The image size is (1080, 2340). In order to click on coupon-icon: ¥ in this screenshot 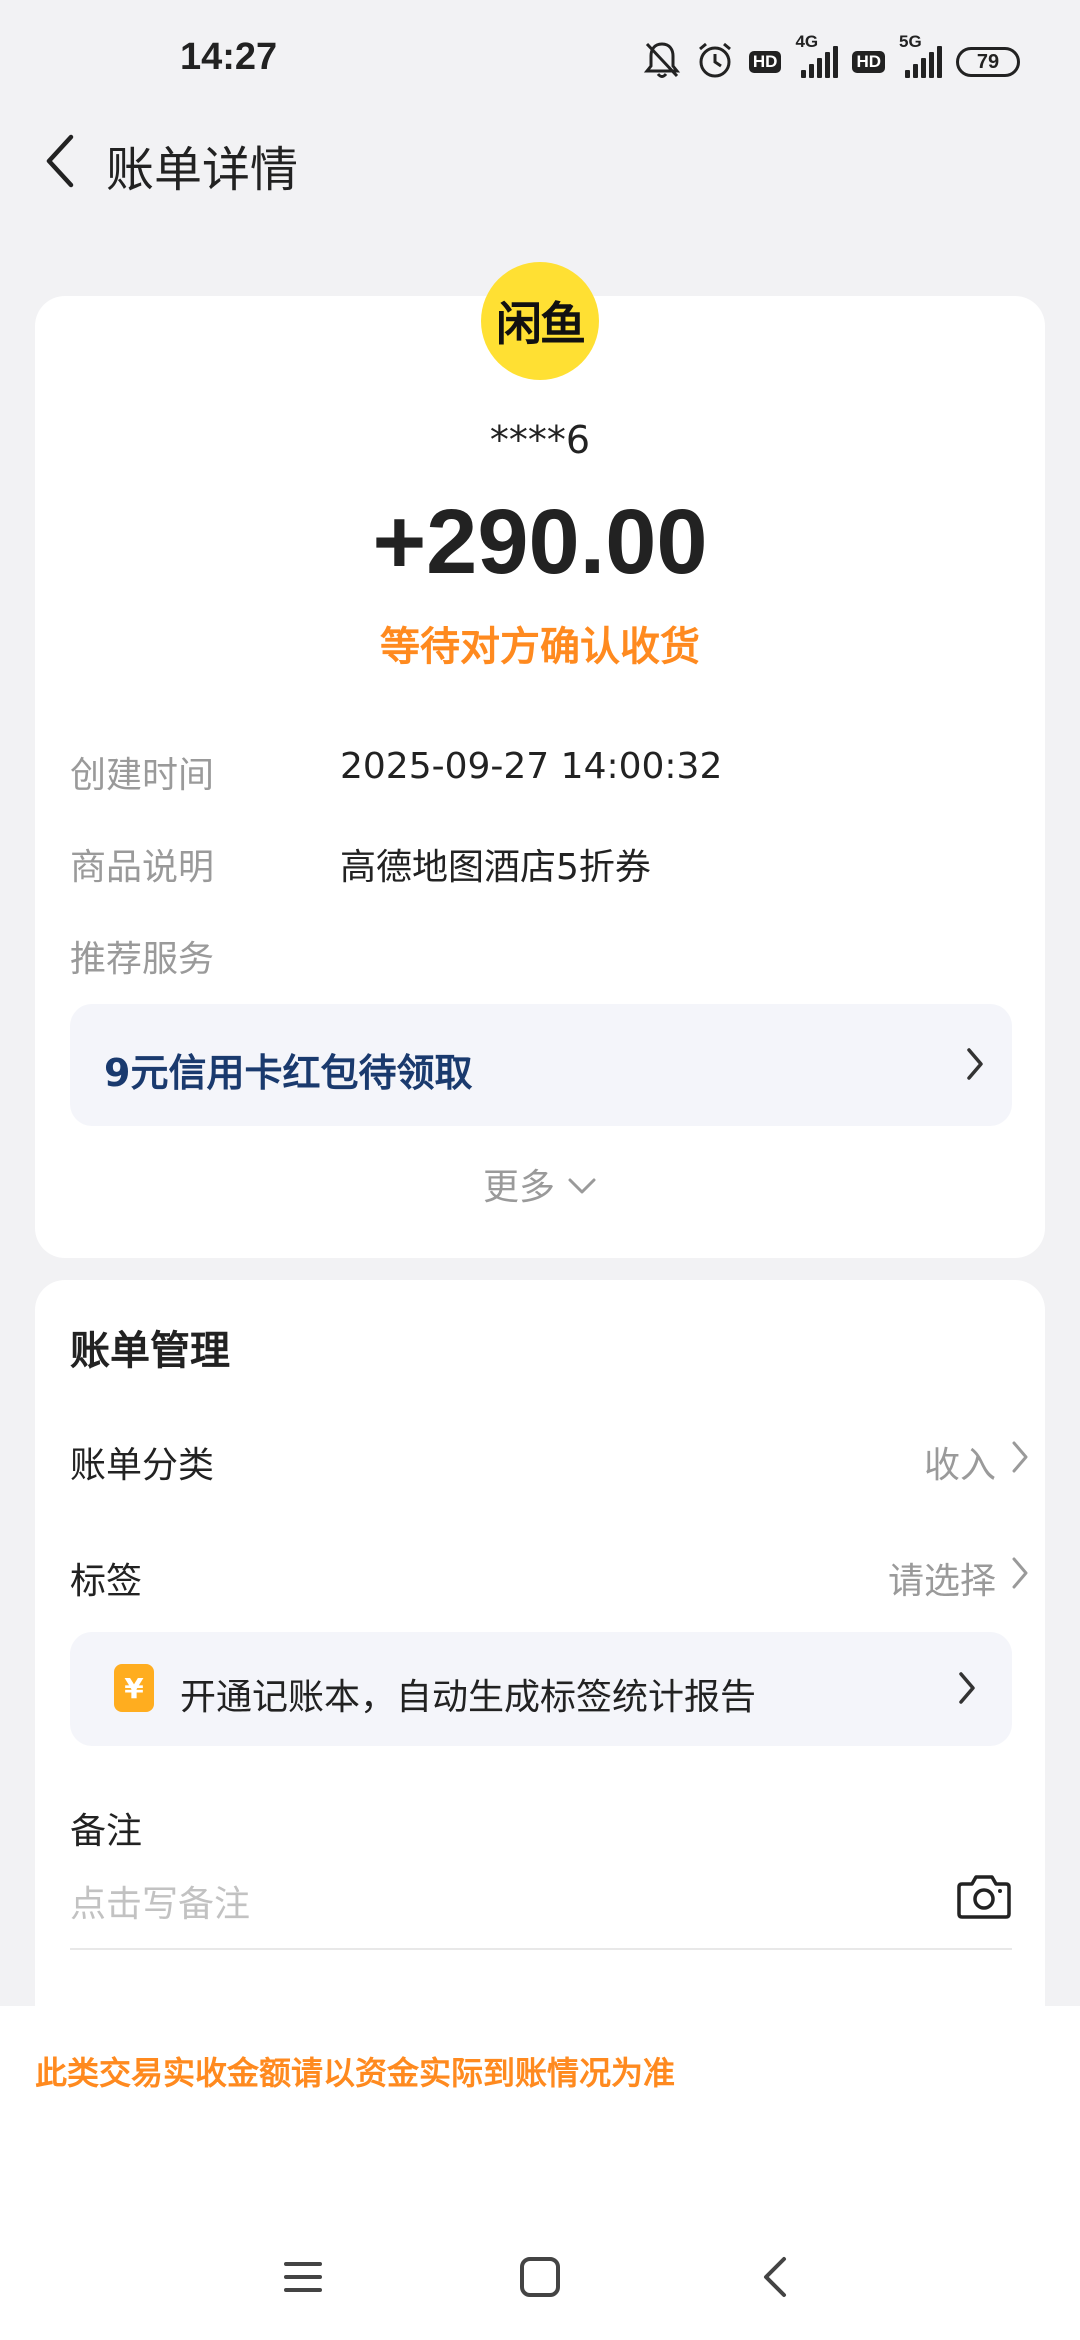, I will do `click(134, 1688)`.